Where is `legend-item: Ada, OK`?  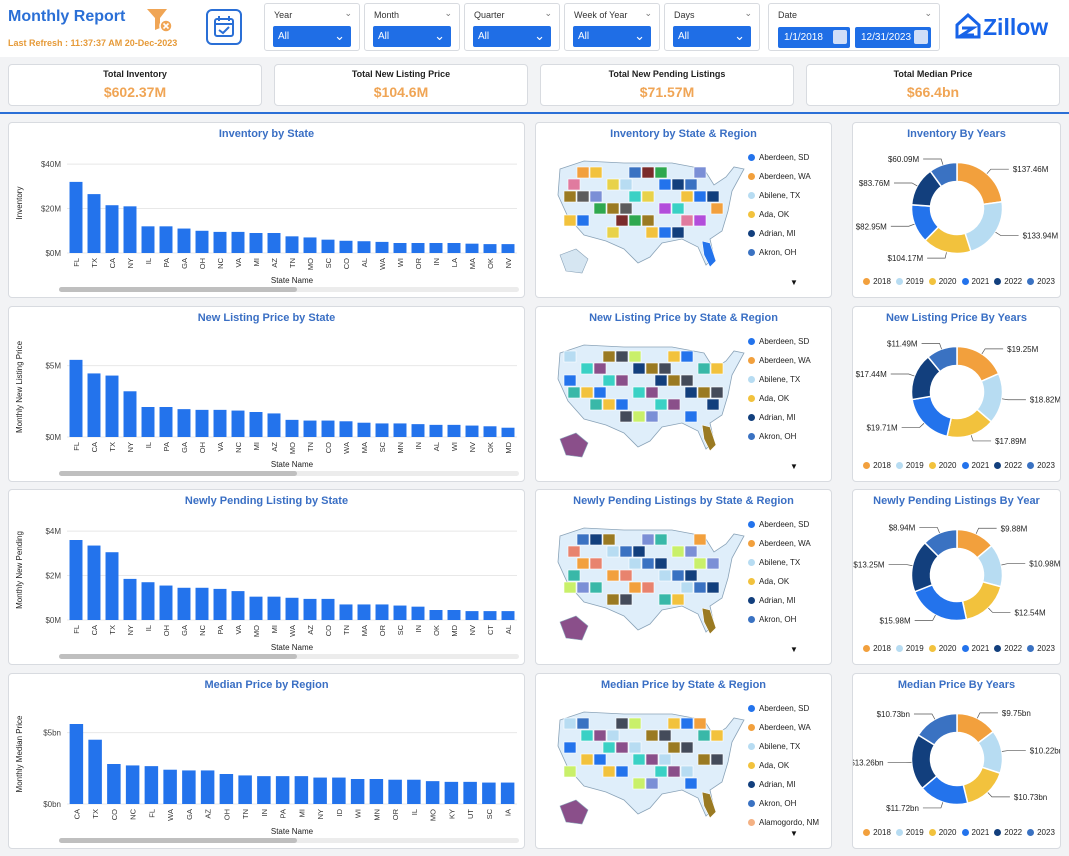
legend-item: Ada, OK is located at coordinates (779, 403).